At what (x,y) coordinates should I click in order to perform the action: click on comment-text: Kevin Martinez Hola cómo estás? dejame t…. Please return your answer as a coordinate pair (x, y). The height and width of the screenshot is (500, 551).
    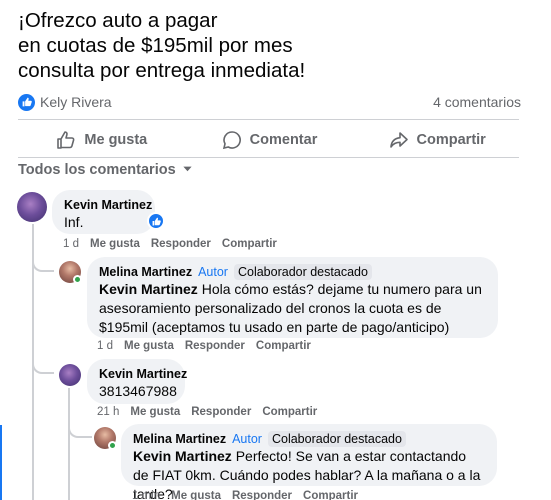
    Looking at the image, I should click on (290, 308).